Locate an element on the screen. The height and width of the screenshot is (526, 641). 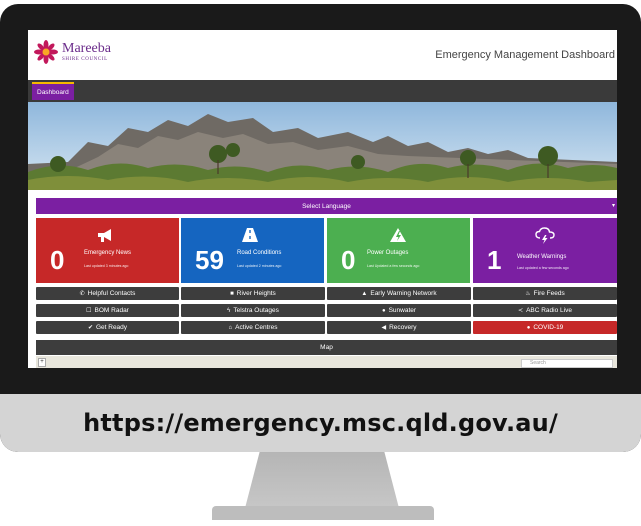
page-title: Emergency Management Dashboard is located at coordinates (525, 55).